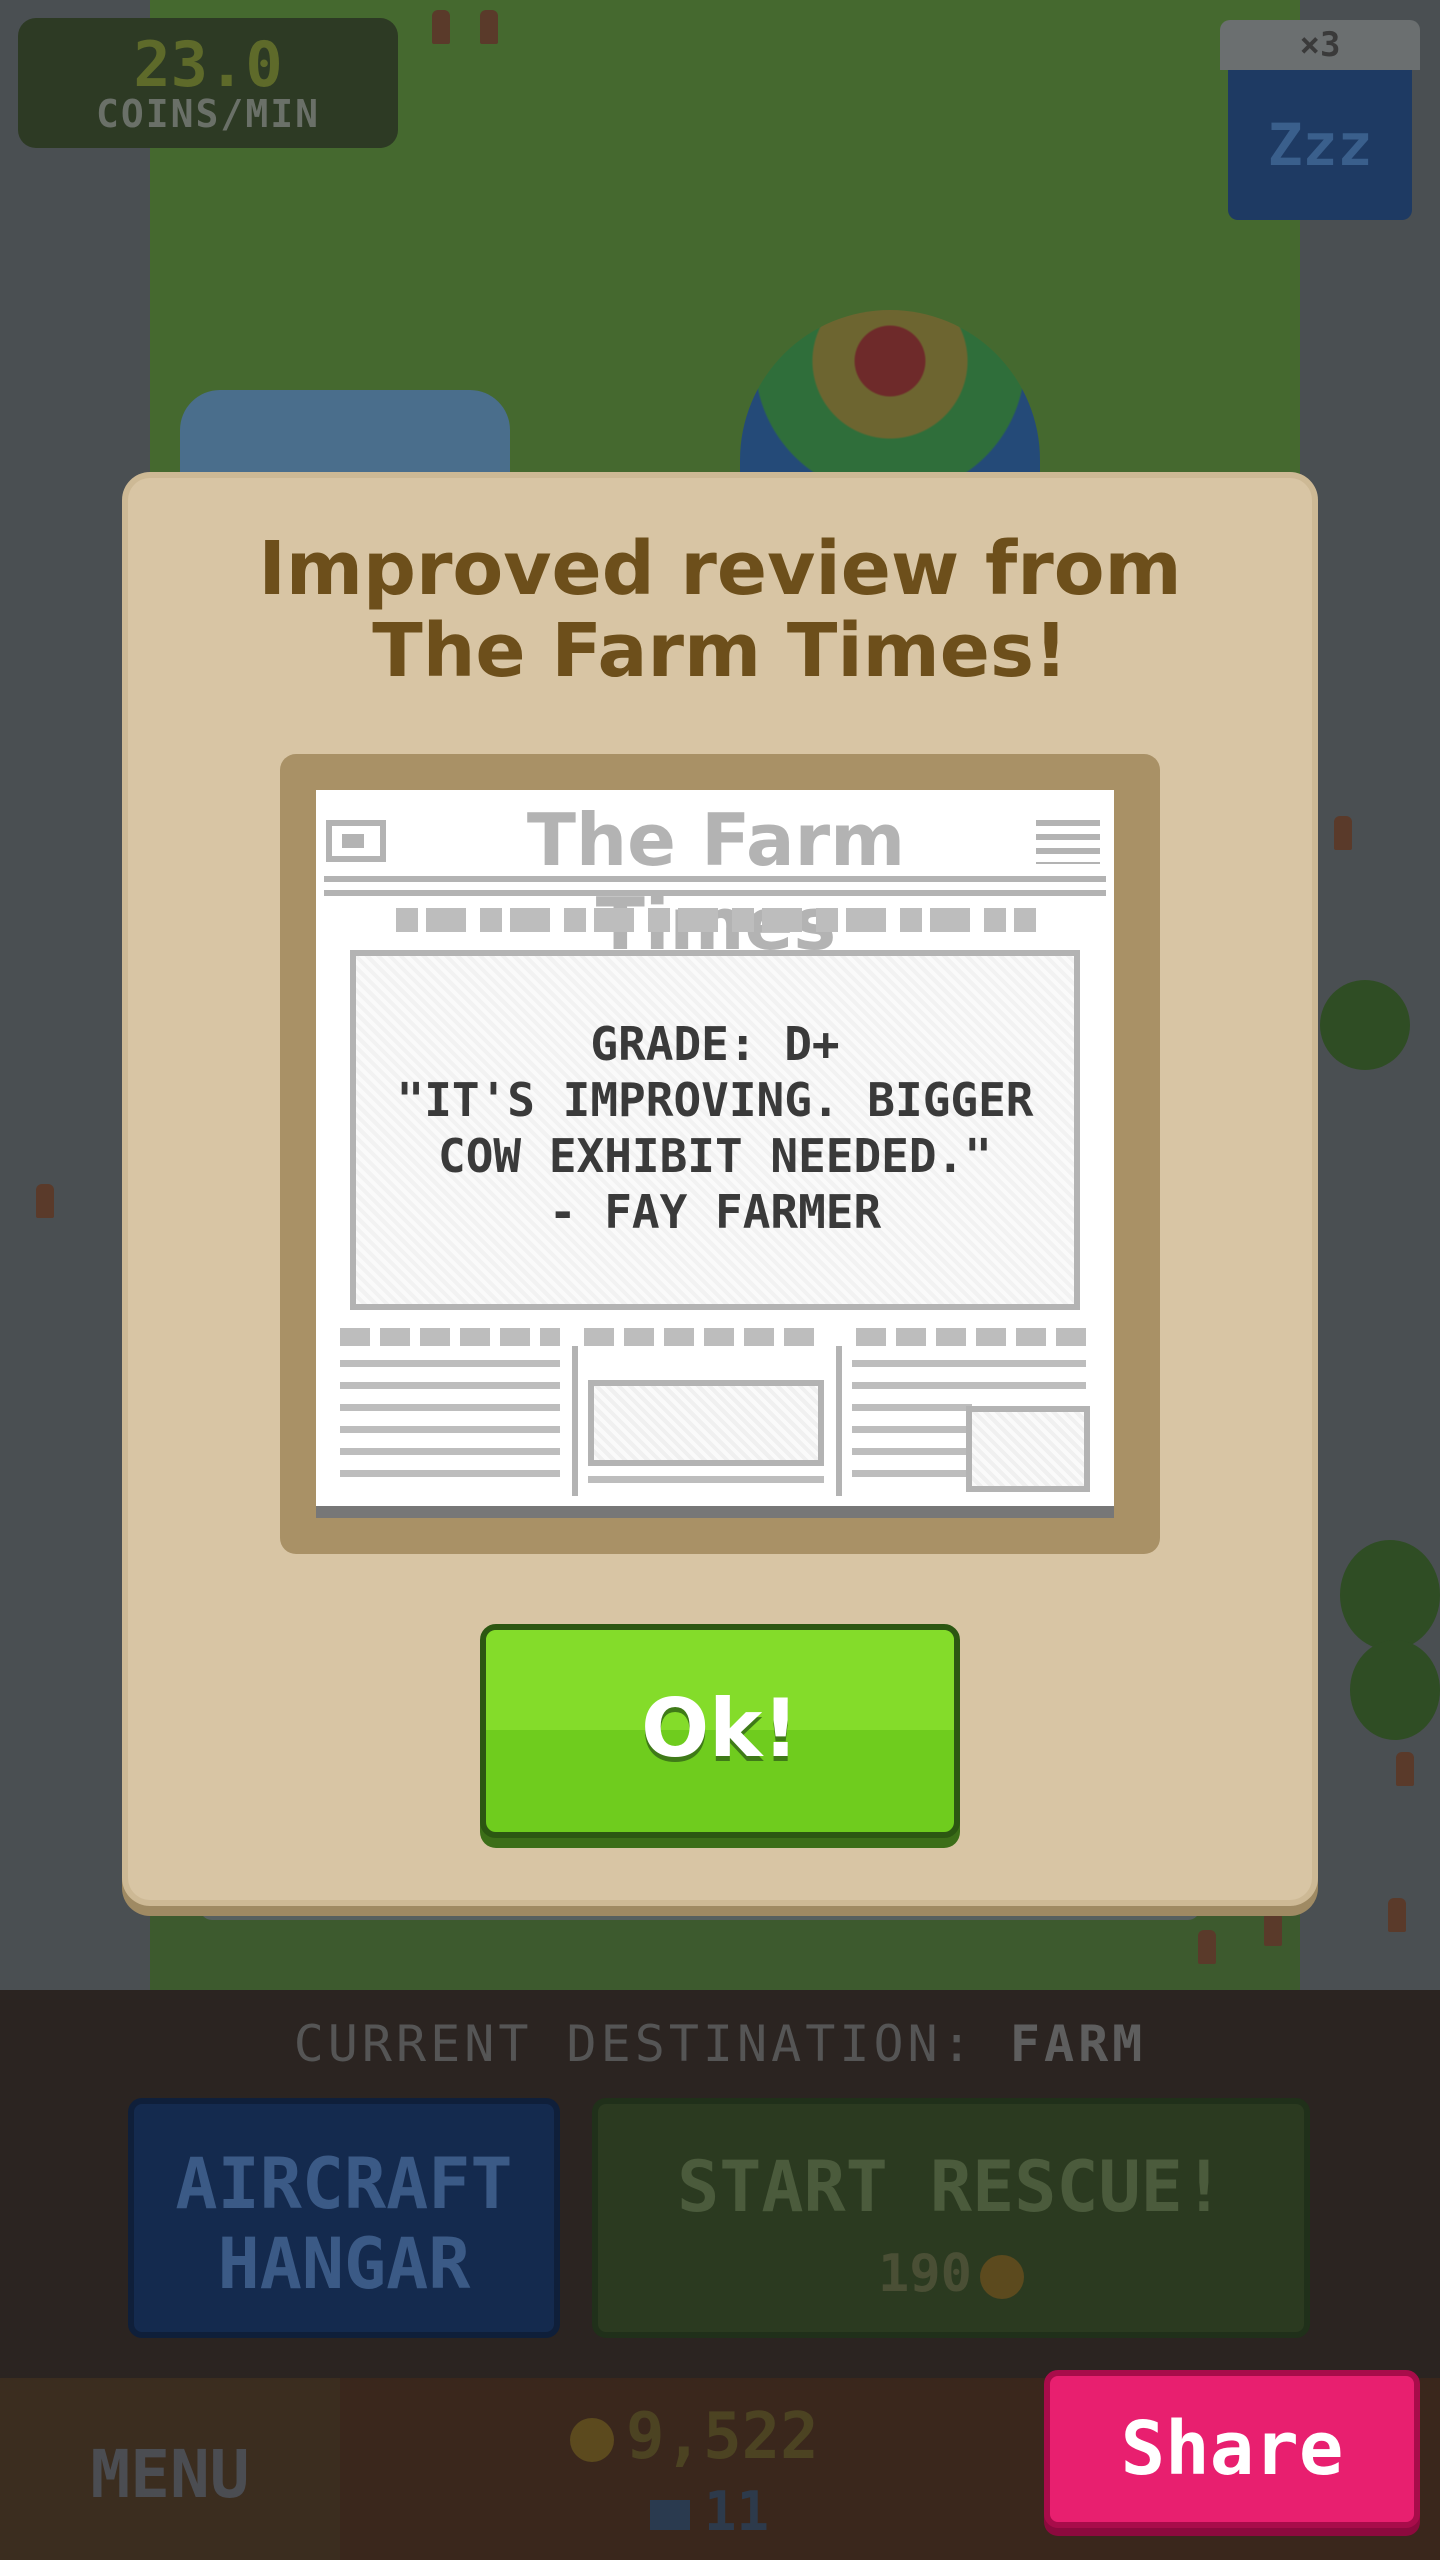 This screenshot has height=2560, width=1440. I want to click on water-tank, so click(345, 435).